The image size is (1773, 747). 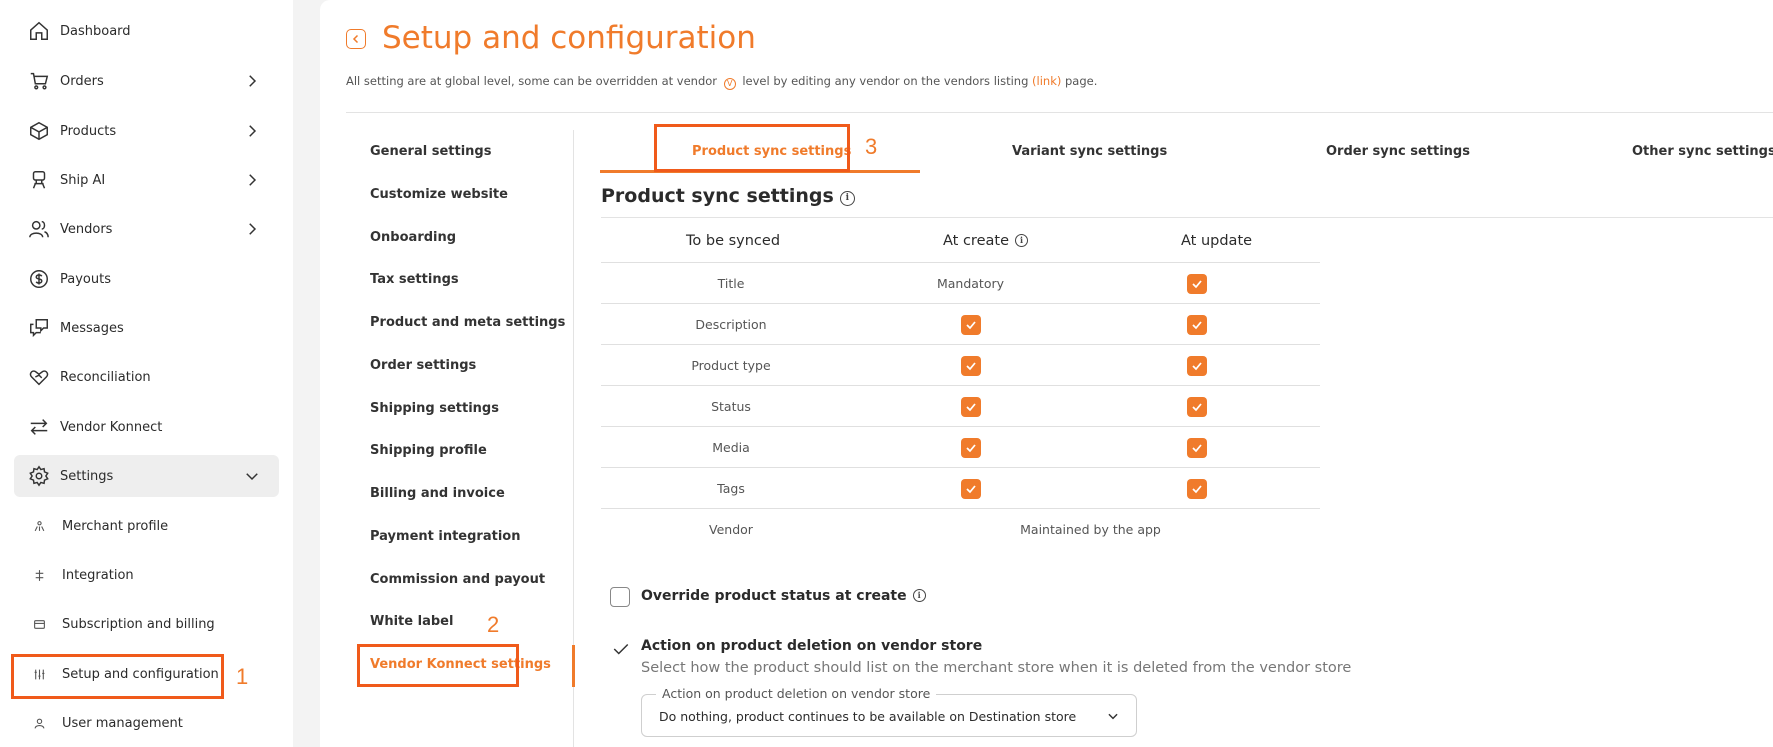 What do you see at coordinates (39, 328) in the screenshot?
I see `chat-icon` at bounding box center [39, 328].